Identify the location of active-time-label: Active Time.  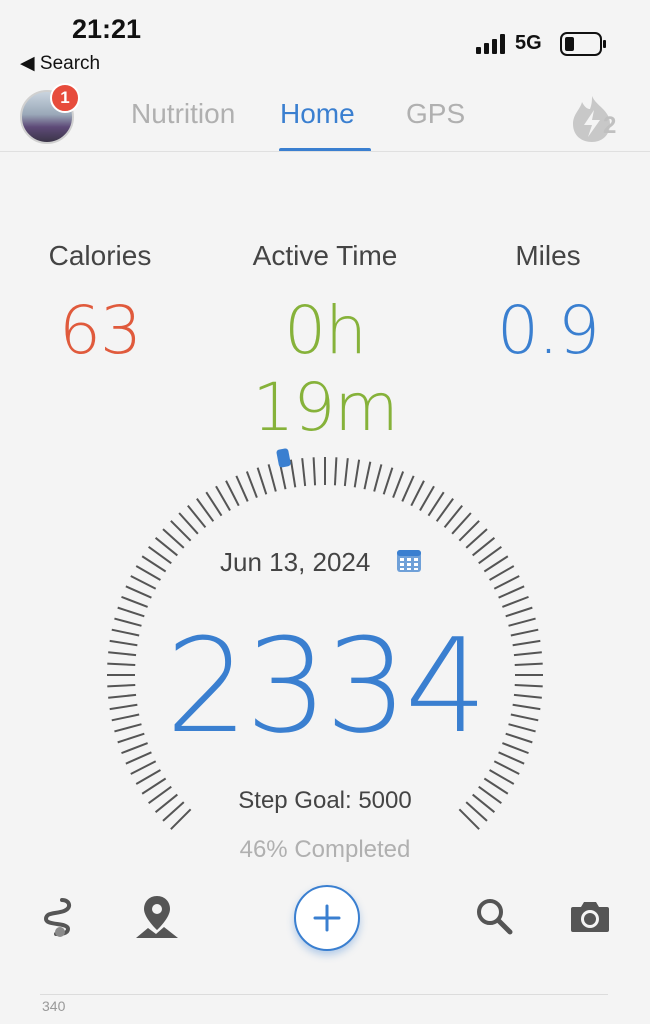
(325, 255).